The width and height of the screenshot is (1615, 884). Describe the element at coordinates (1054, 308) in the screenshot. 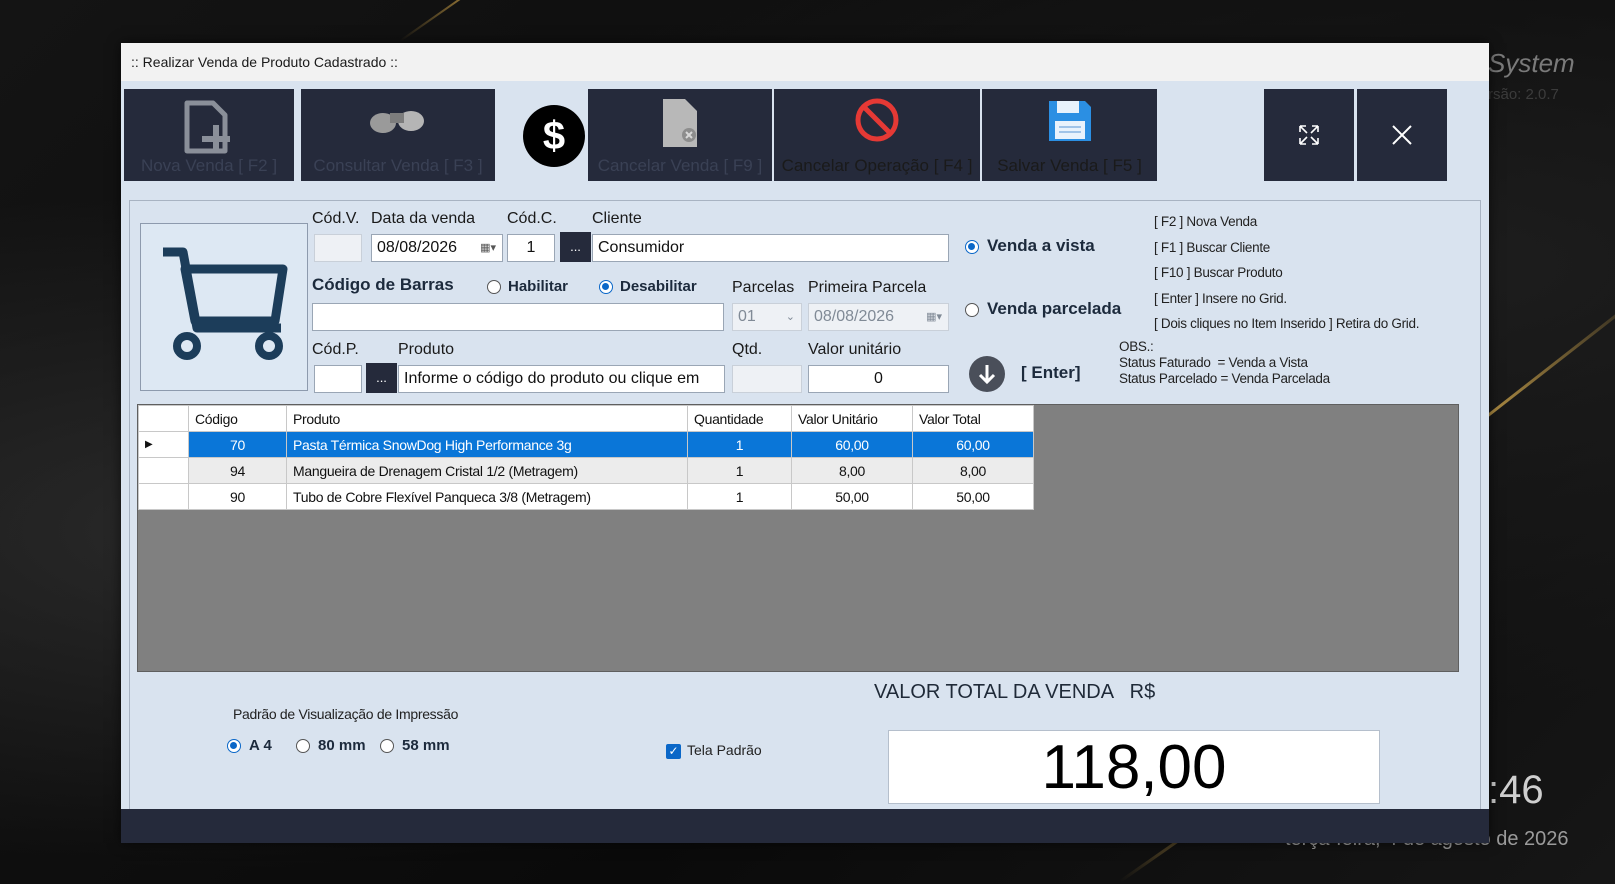

I see `installment-sale-label: Venda parcelada` at that location.